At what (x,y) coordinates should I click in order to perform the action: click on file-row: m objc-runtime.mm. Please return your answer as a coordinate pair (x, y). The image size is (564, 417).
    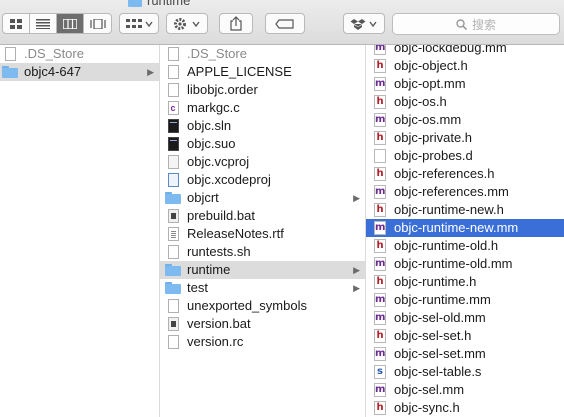
    Looking at the image, I should click on (465, 300).